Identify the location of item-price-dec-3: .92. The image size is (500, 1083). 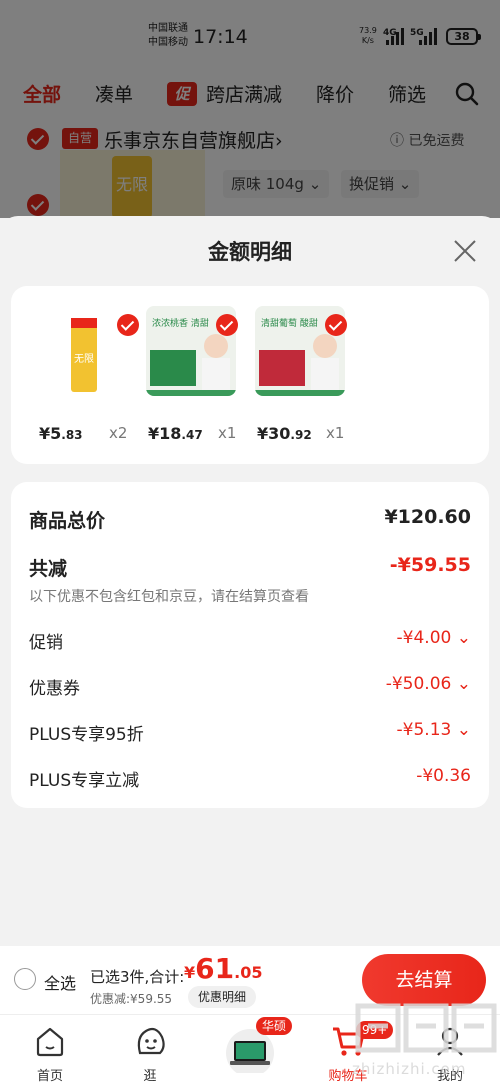
(301, 435).